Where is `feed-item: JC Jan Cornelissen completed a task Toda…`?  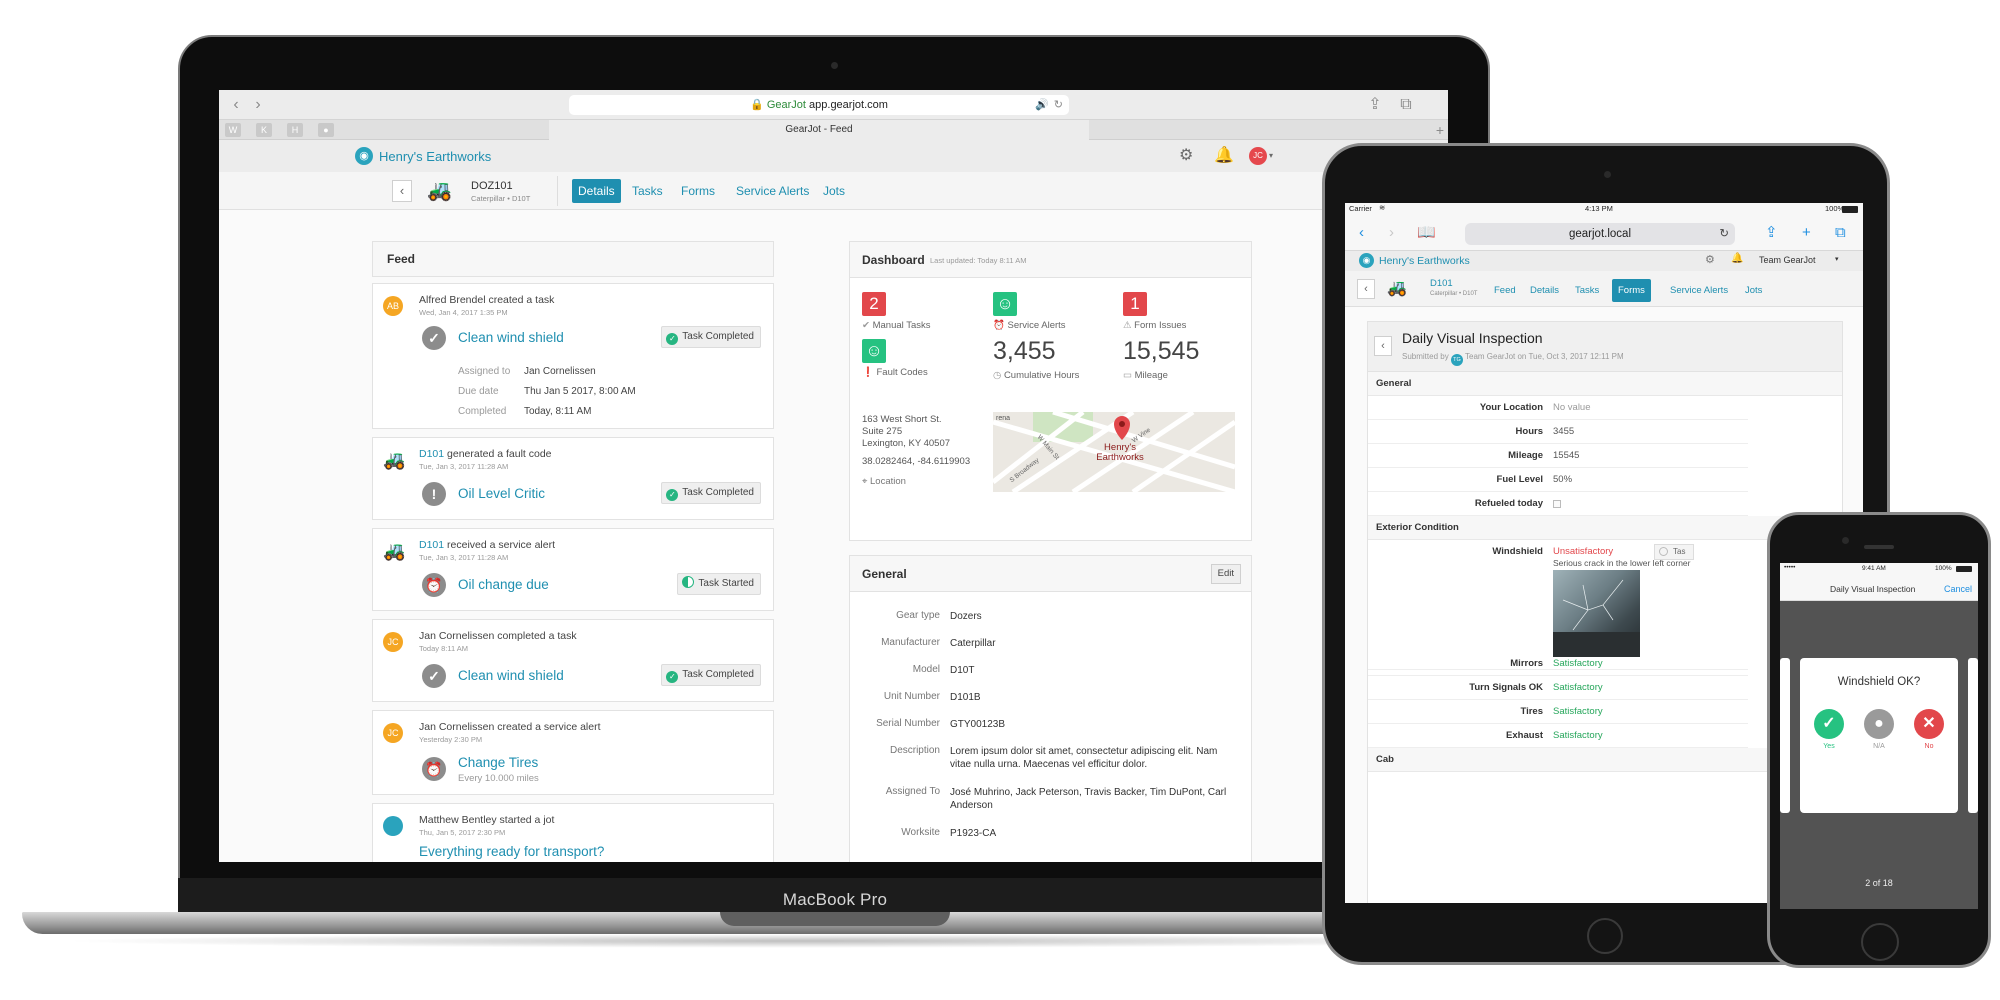
feed-item: JC Jan Cornelissen completed a task Toda… is located at coordinates (573, 660).